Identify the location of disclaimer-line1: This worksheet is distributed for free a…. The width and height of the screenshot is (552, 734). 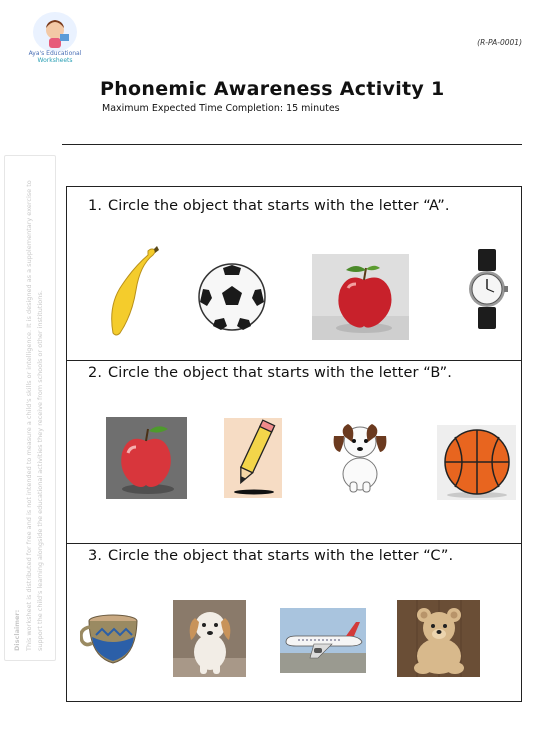
(29, 415).